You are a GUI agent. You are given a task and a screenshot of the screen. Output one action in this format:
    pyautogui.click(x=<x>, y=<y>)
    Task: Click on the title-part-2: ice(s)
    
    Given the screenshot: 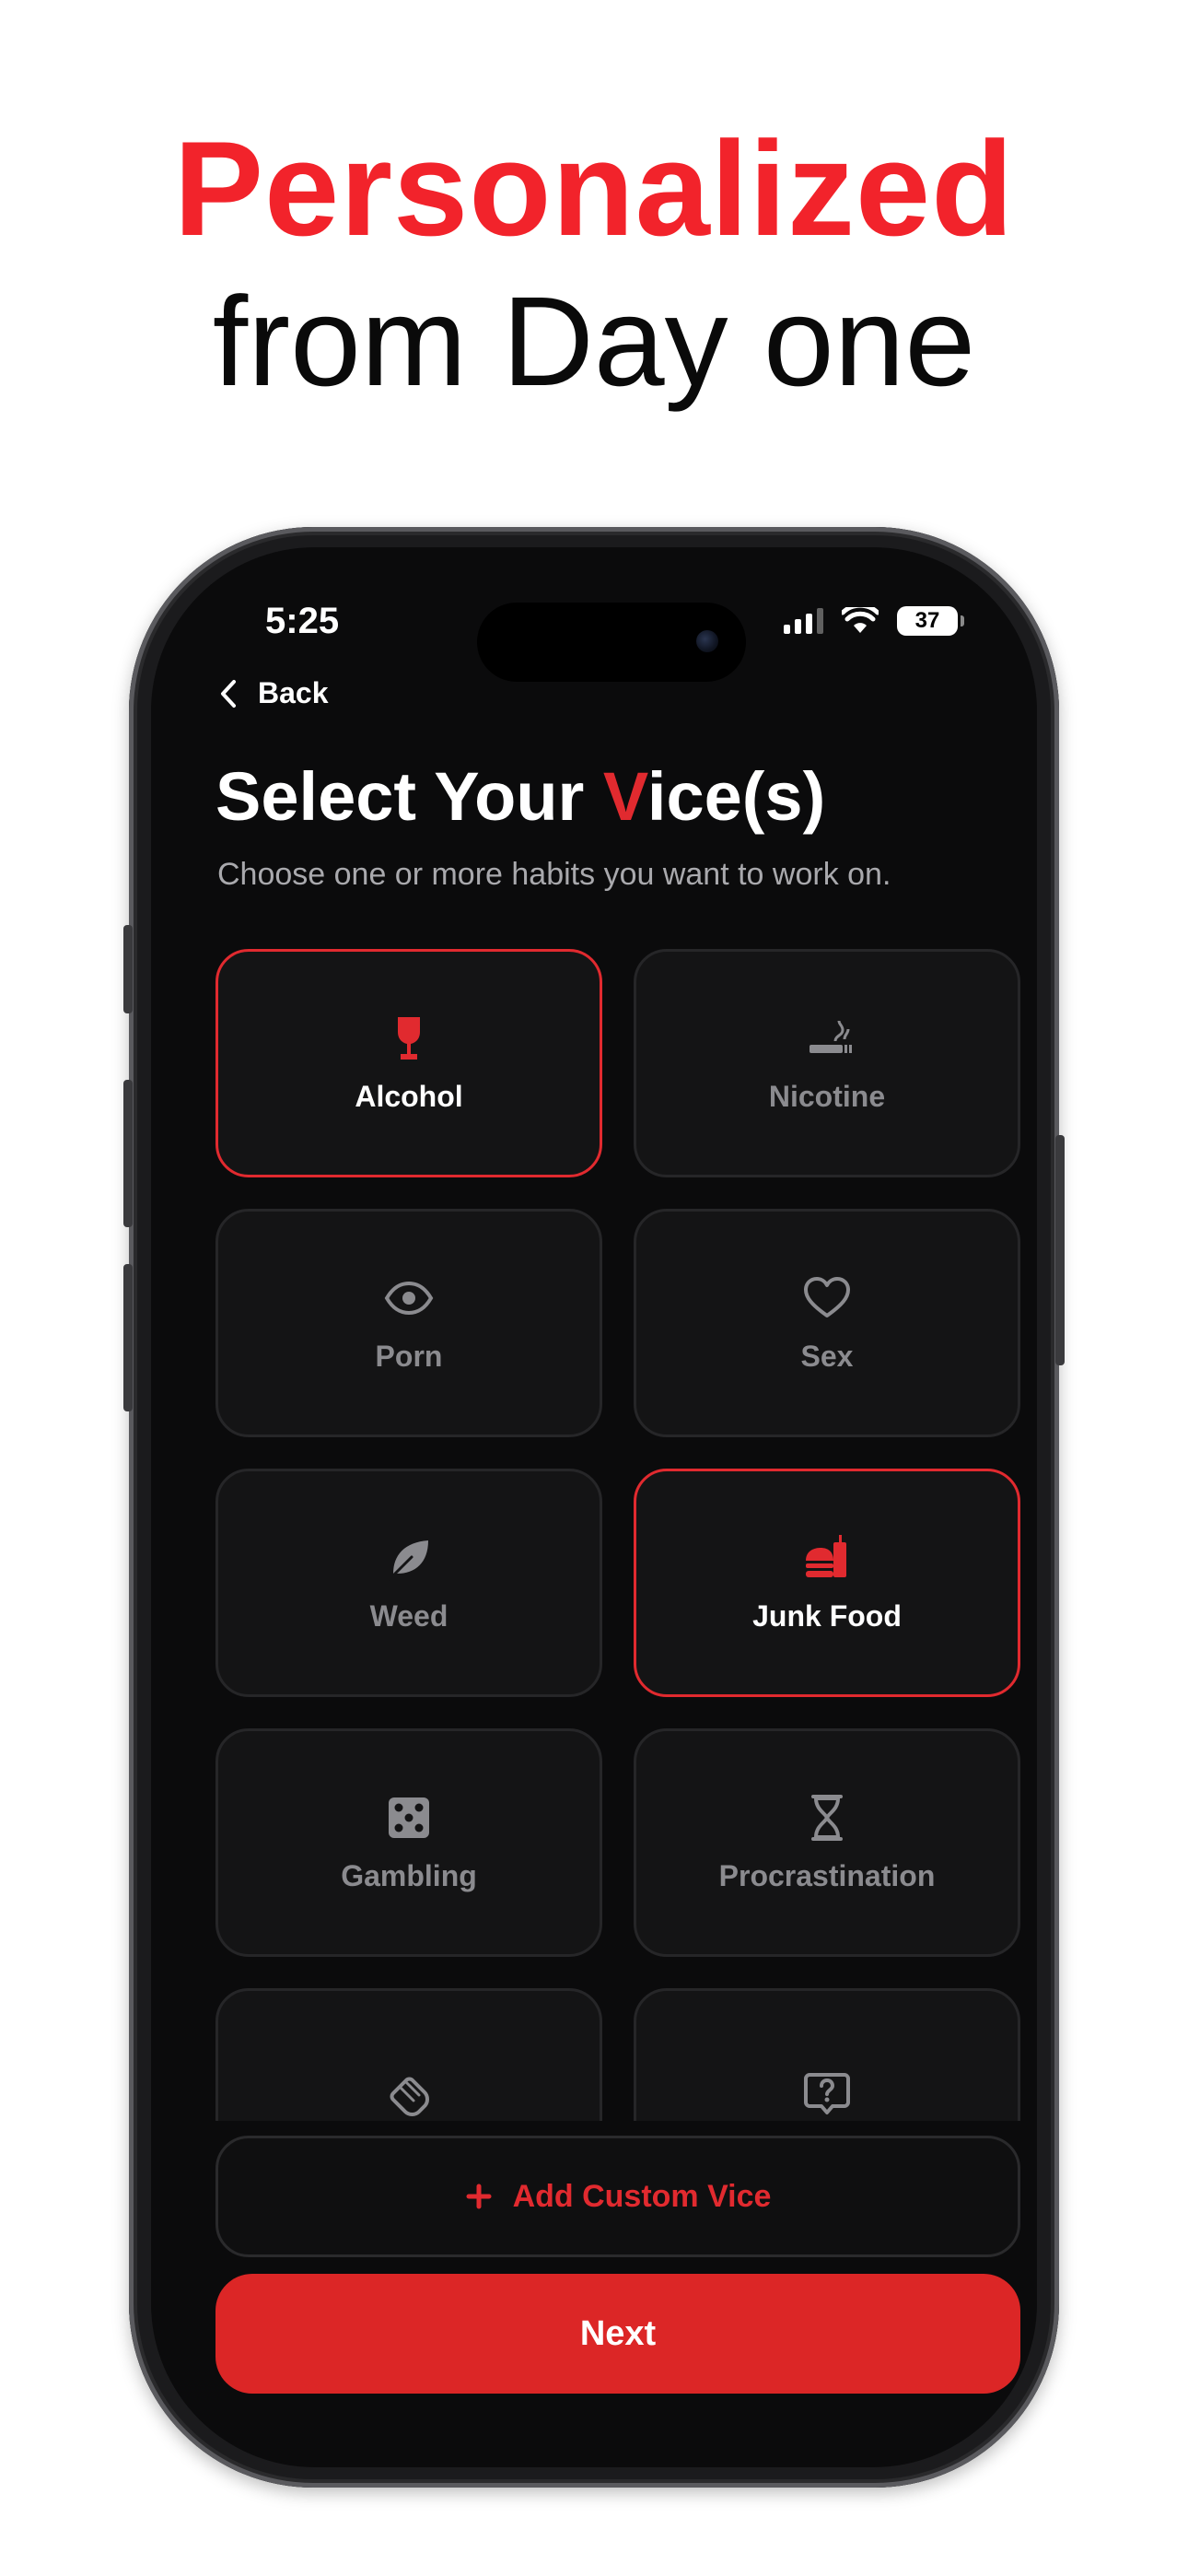 What is the action you would take?
    pyautogui.click(x=736, y=796)
    